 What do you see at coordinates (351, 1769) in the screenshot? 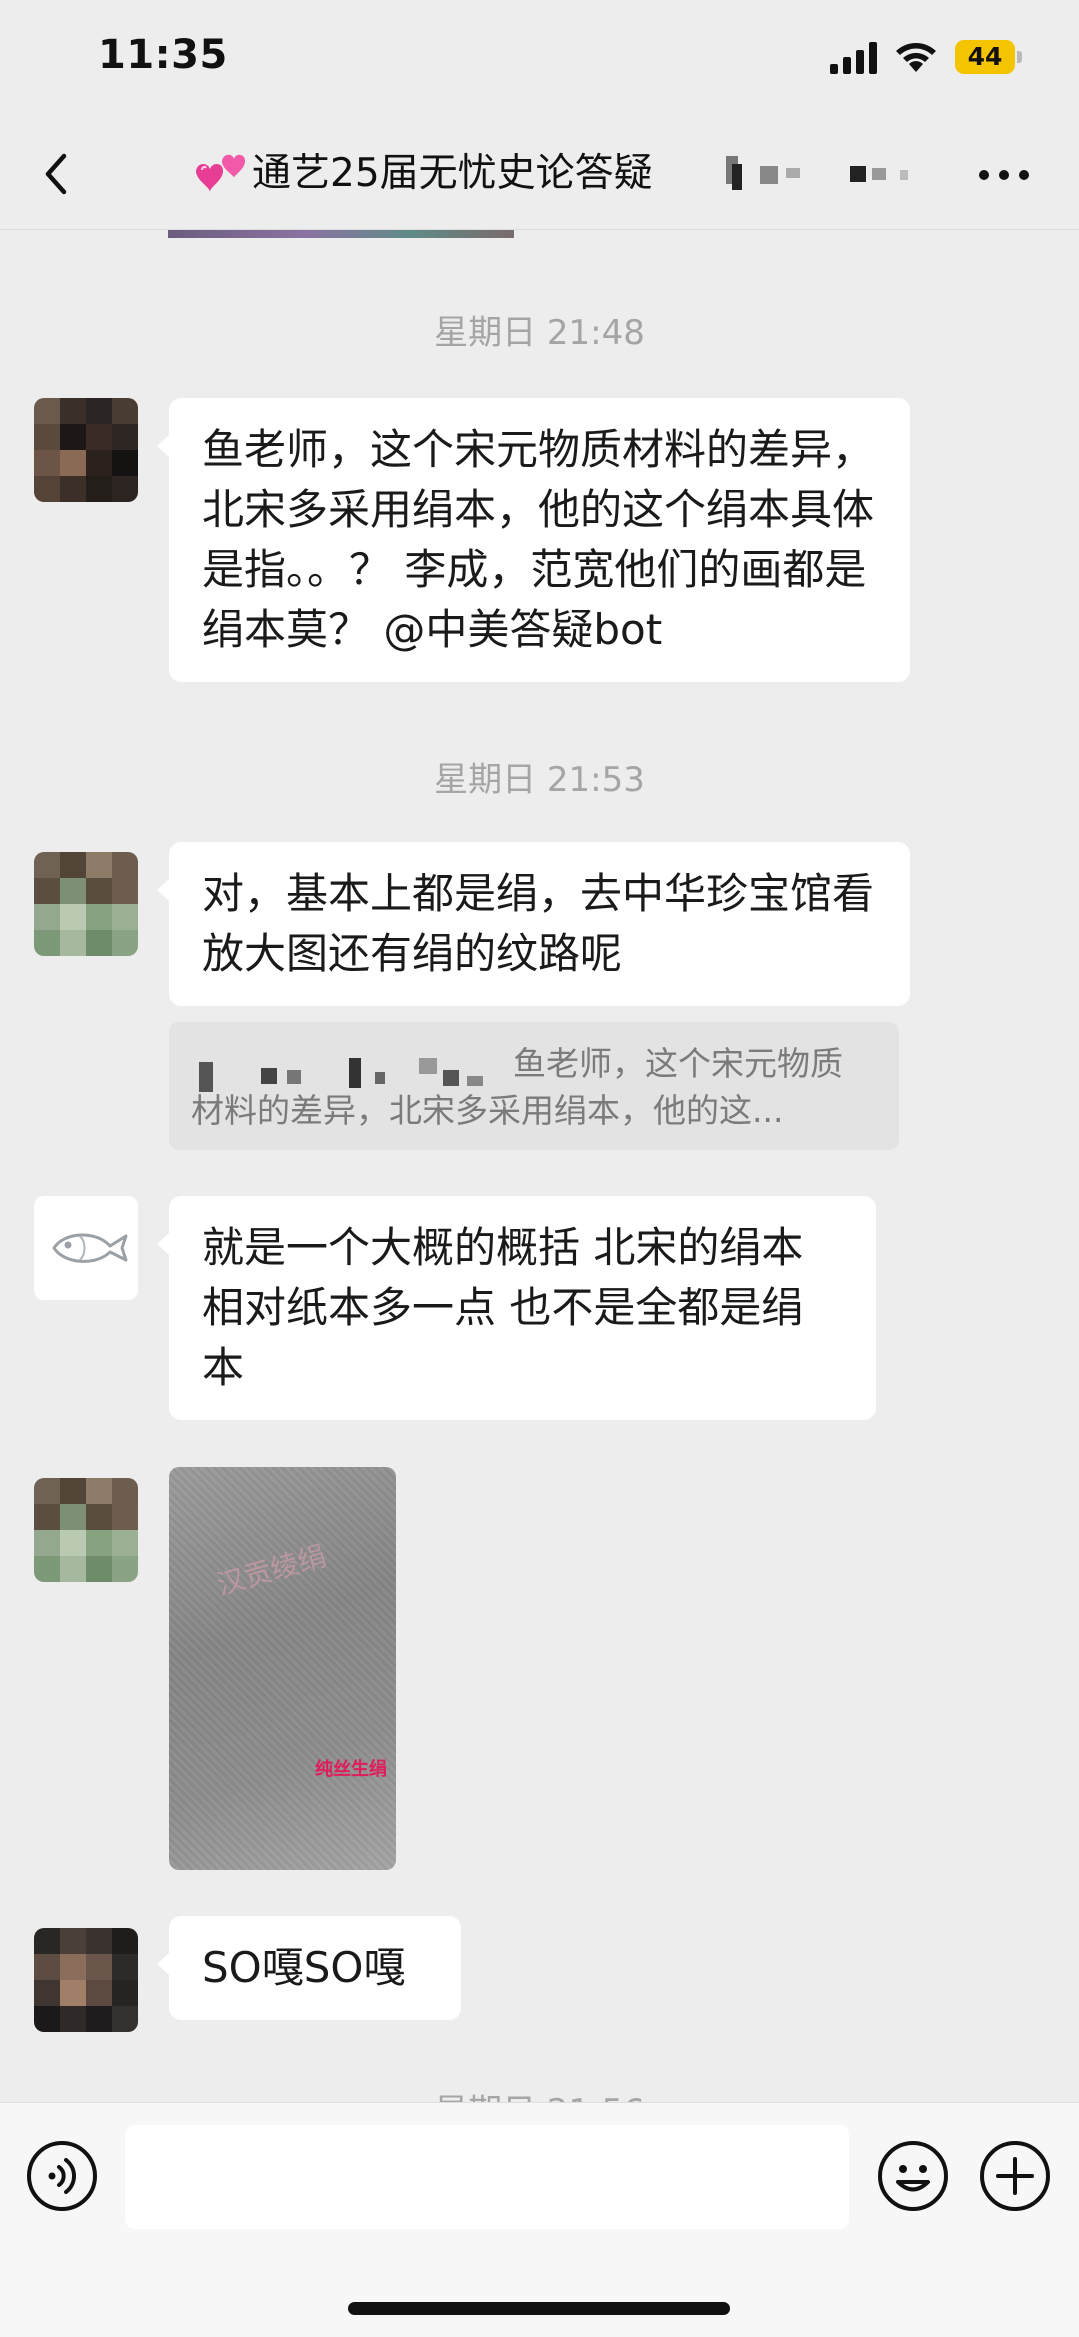
I see `photo-watermark: 纯丝生绢` at bounding box center [351, 1769].